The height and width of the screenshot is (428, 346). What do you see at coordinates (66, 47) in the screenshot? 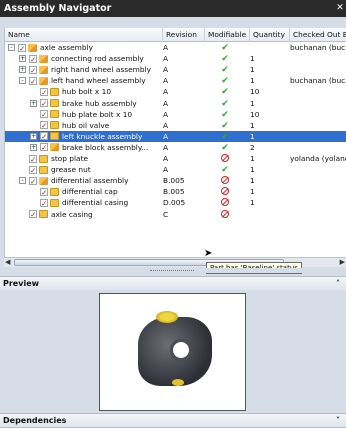
I see `row-name: axle assembly` at bounding box center [66, 47].